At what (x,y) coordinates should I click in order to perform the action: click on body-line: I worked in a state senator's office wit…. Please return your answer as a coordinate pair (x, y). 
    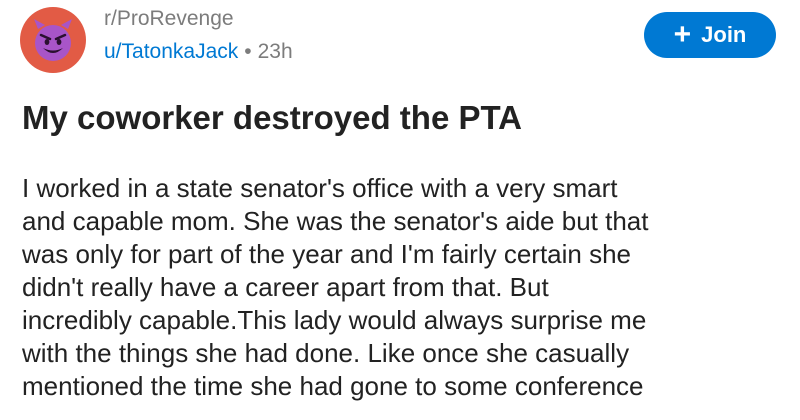
    Looking at the image, I should click on (320, 188).